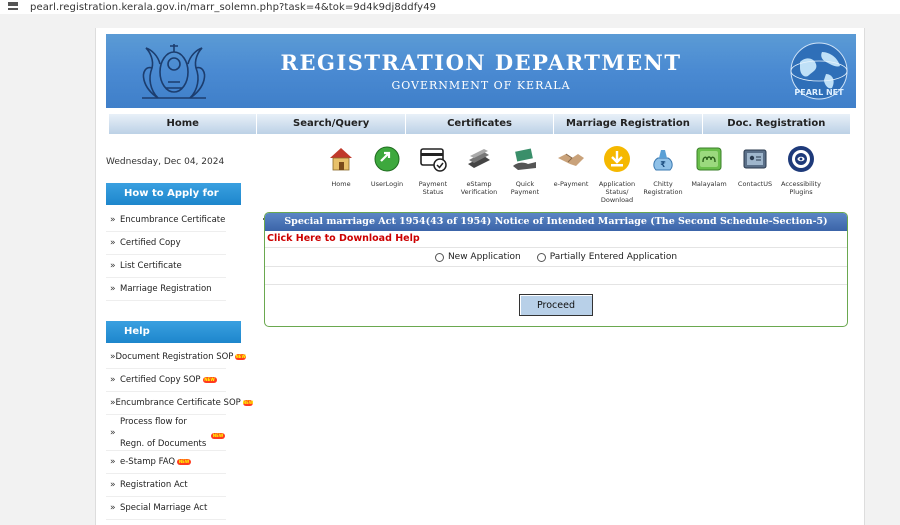 The height and width of the screenshot is (525, 900). Describe the element at coordinates (331, 124) in the screenshot. I see `nav-search-query: Search/Query` at that location.